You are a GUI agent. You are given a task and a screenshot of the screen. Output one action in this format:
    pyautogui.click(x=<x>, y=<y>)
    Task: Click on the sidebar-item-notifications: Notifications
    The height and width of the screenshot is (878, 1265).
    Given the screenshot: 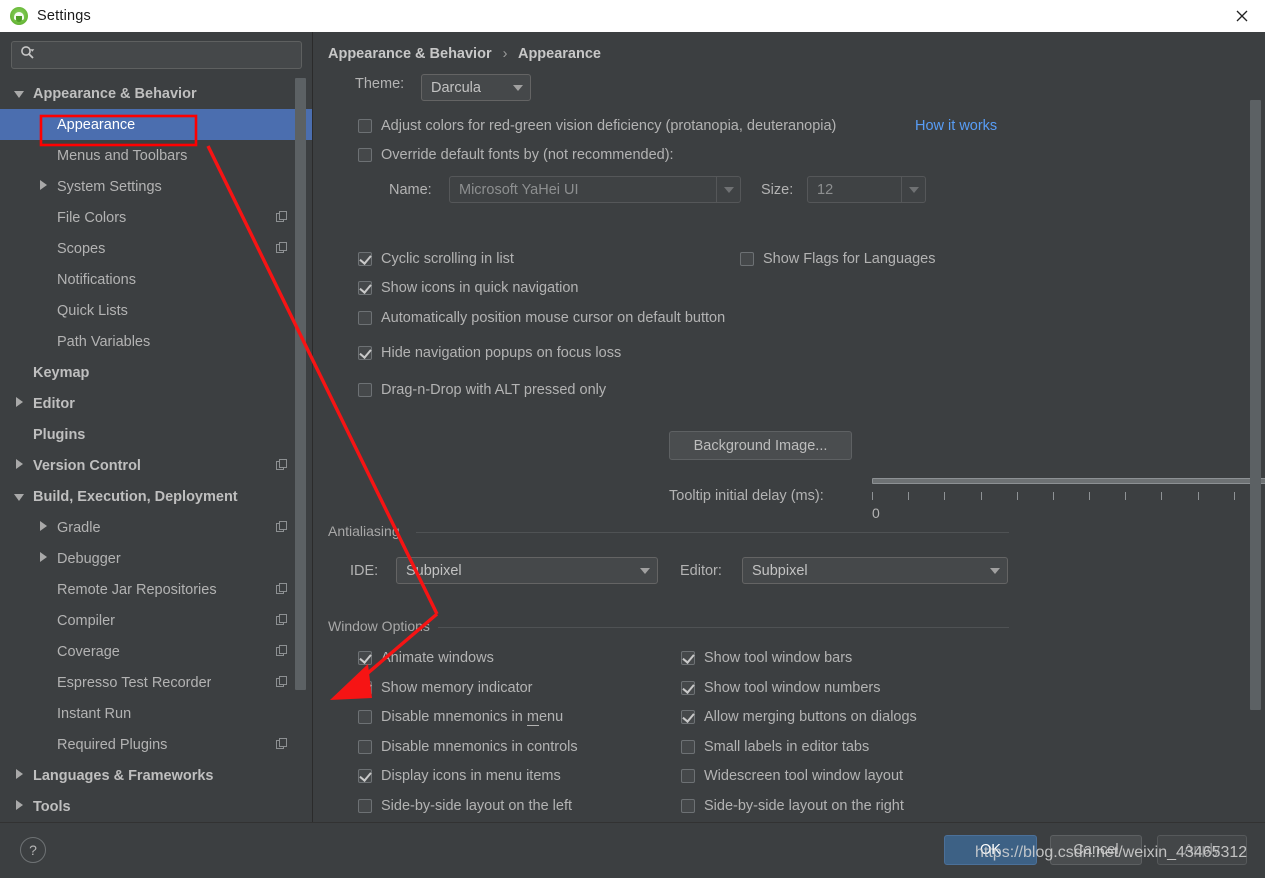 What is the action you would take?
    pyautogui.click(x=156, y=279)
    